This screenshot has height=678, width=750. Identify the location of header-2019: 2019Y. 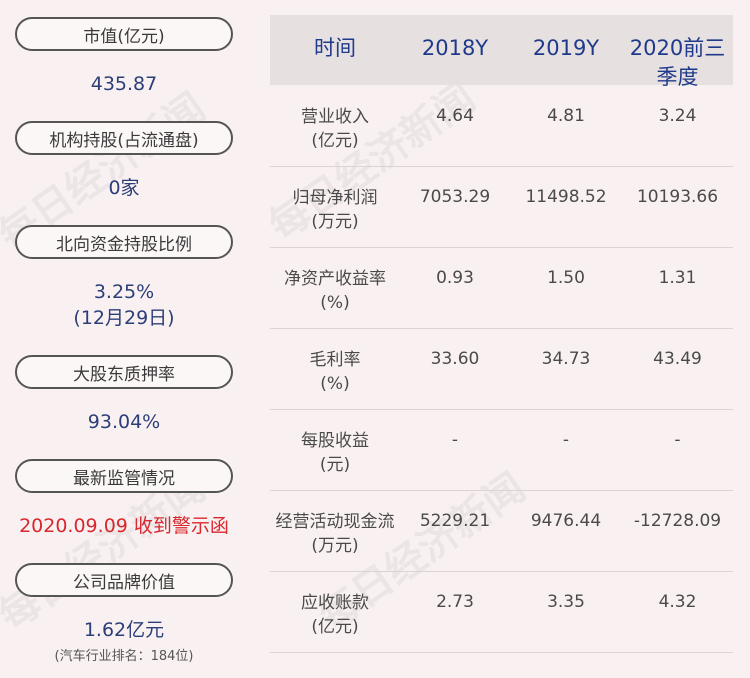
(566, 48).